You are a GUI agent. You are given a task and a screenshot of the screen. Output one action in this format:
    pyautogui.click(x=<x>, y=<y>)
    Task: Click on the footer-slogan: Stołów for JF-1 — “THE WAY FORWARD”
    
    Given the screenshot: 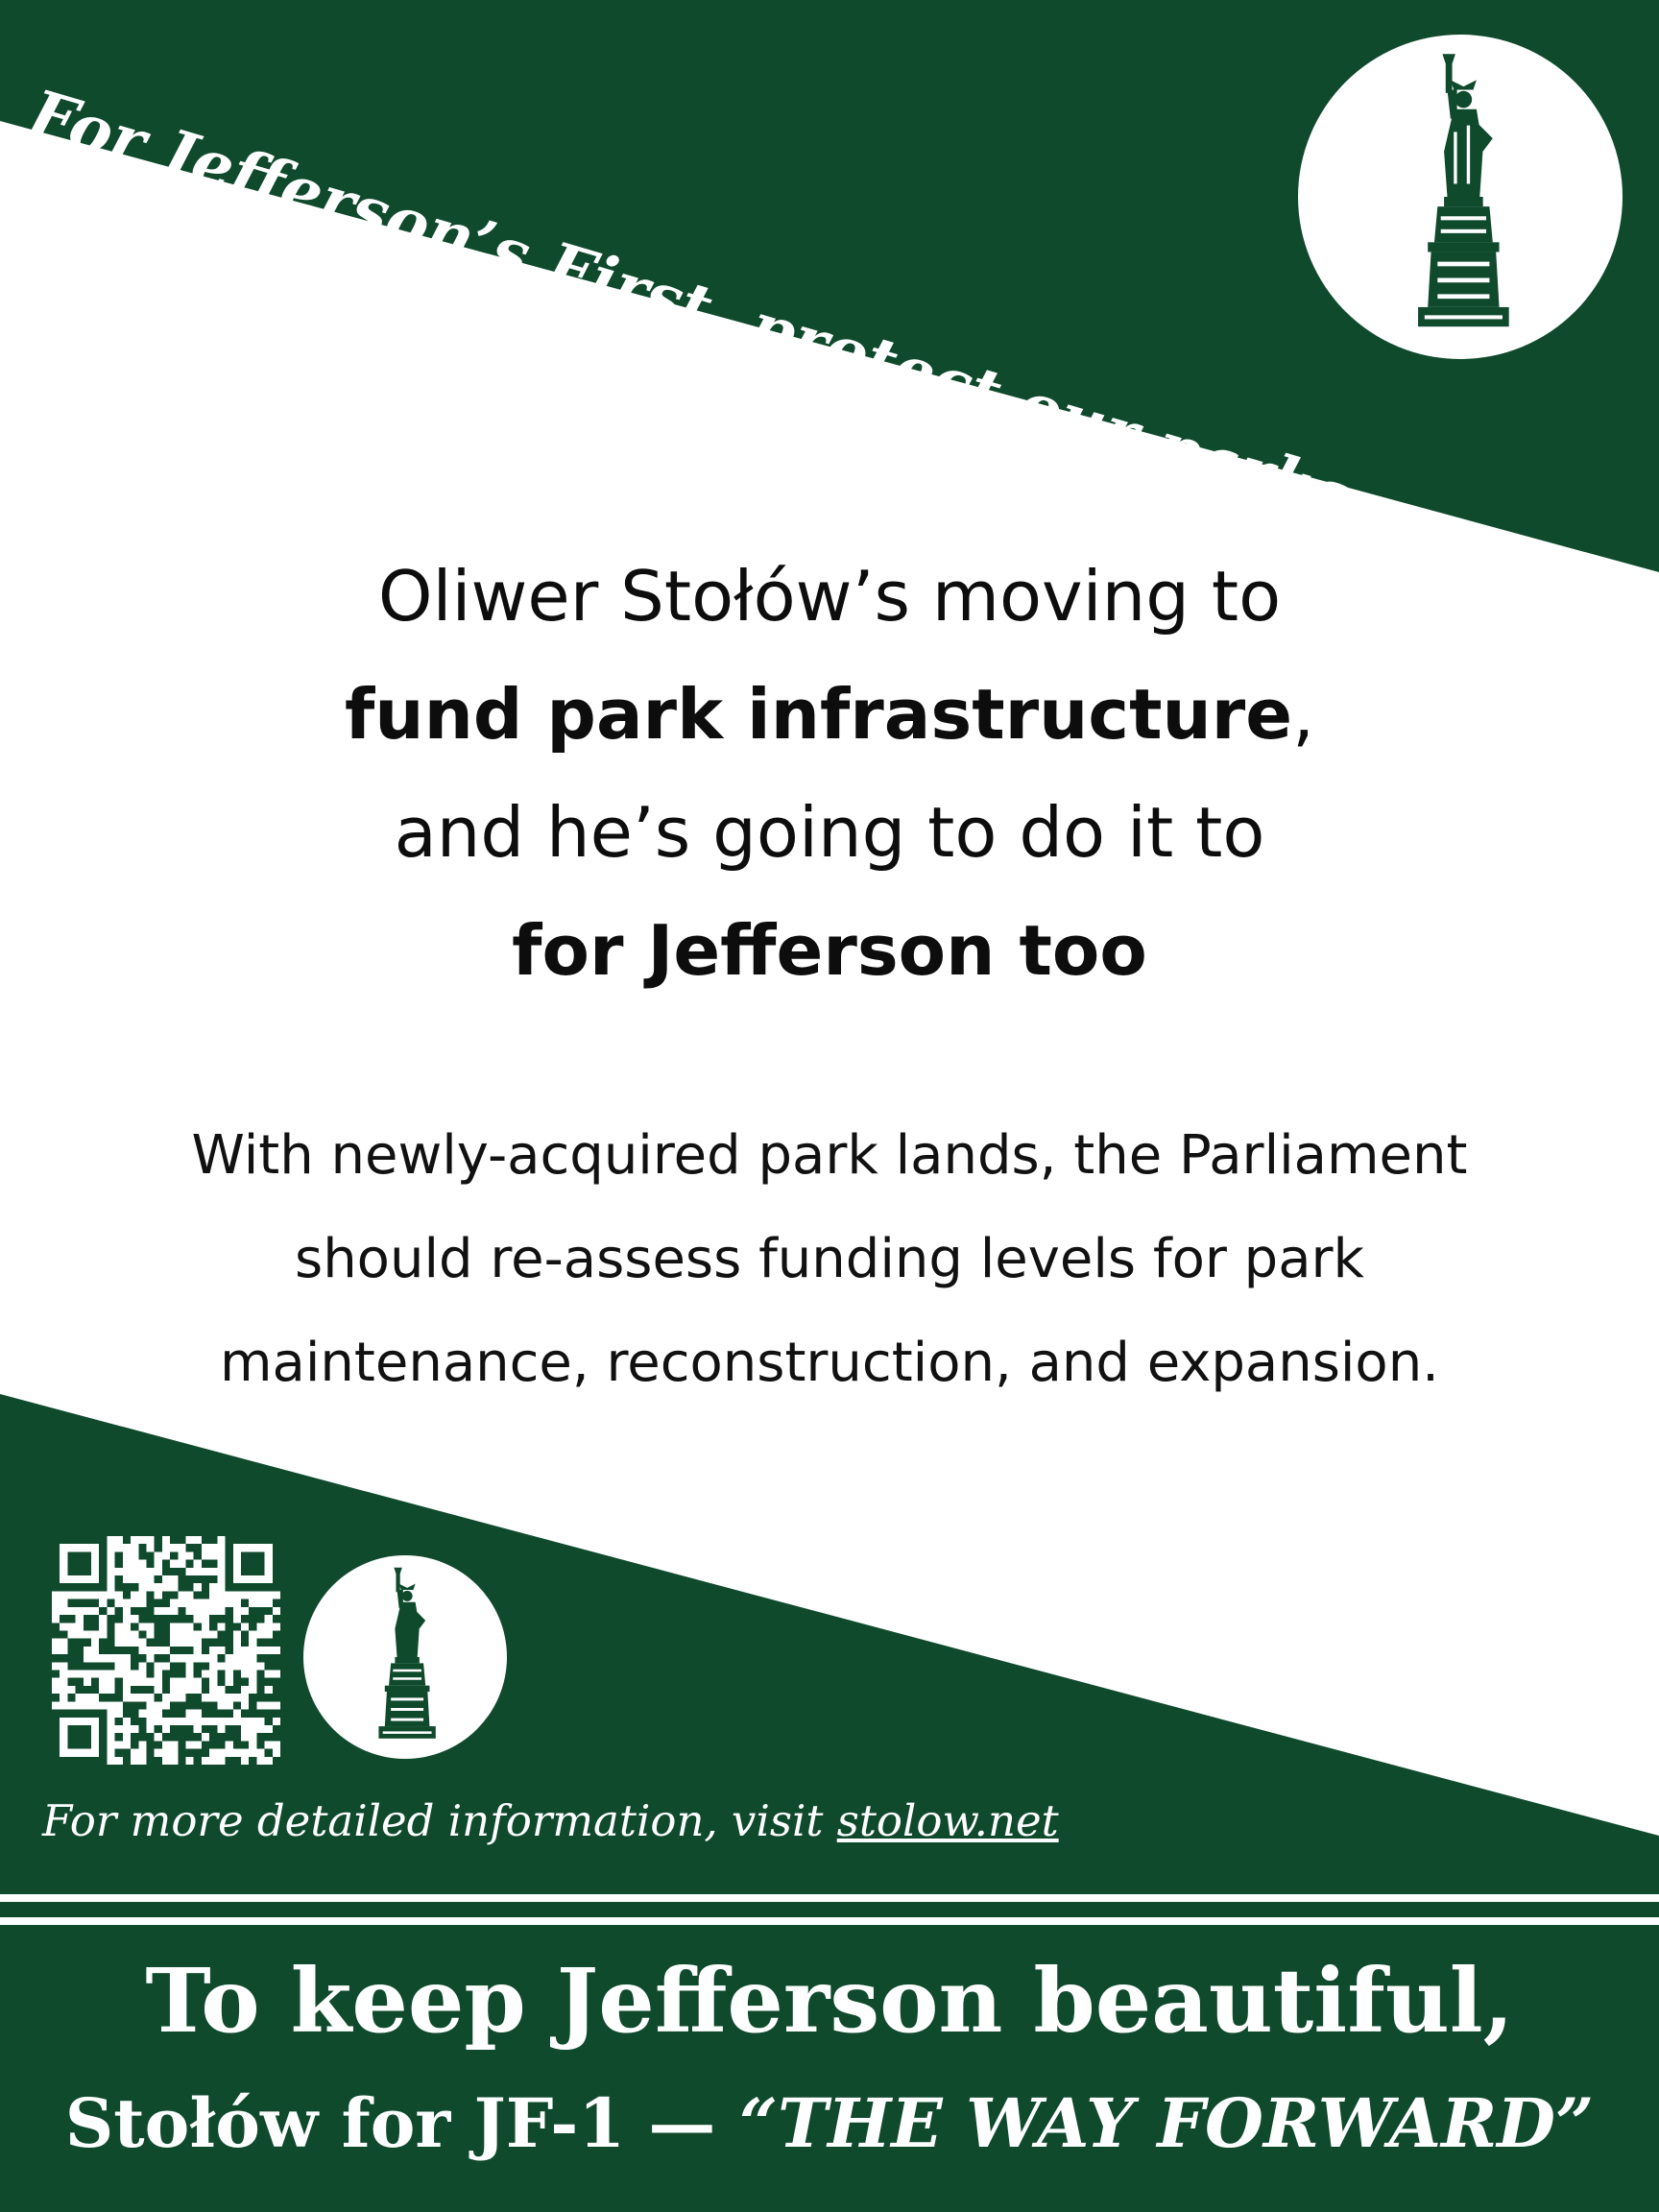 What is the action you would take?
    pyautogui.click(x=829, y=2123)
    